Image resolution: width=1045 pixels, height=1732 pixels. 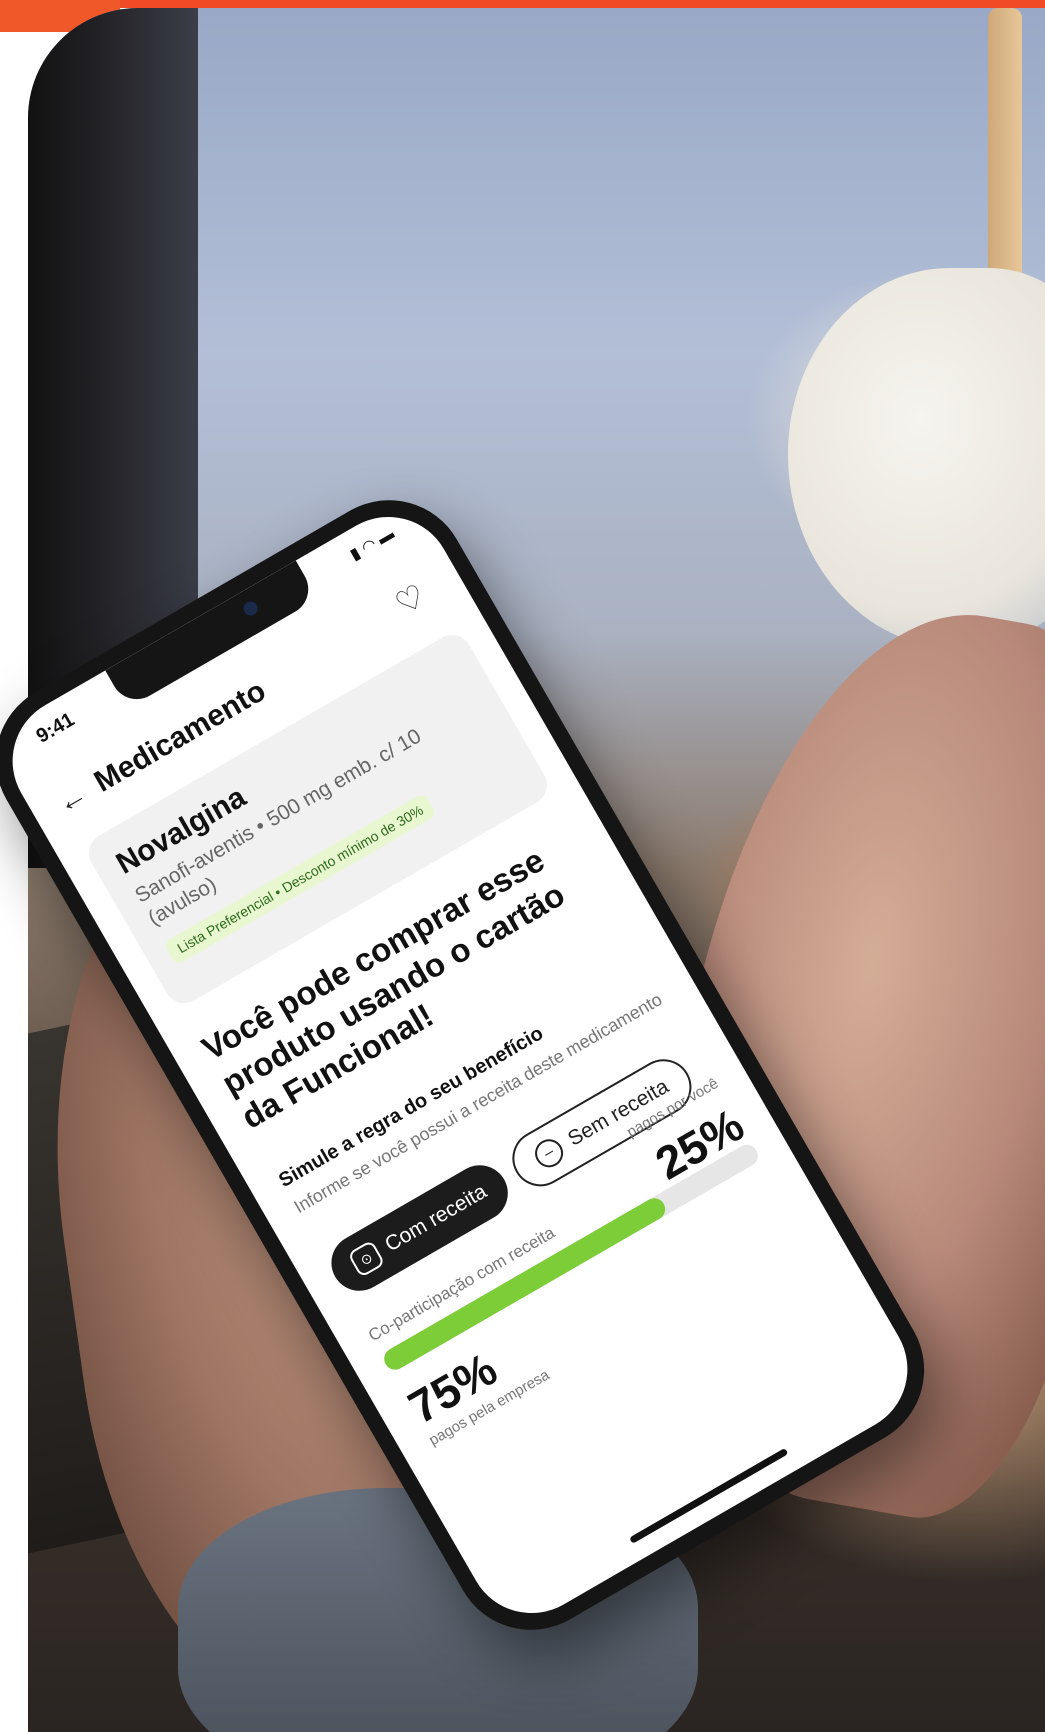 I want to click on lamp-shape, so click(x=916, y=458).